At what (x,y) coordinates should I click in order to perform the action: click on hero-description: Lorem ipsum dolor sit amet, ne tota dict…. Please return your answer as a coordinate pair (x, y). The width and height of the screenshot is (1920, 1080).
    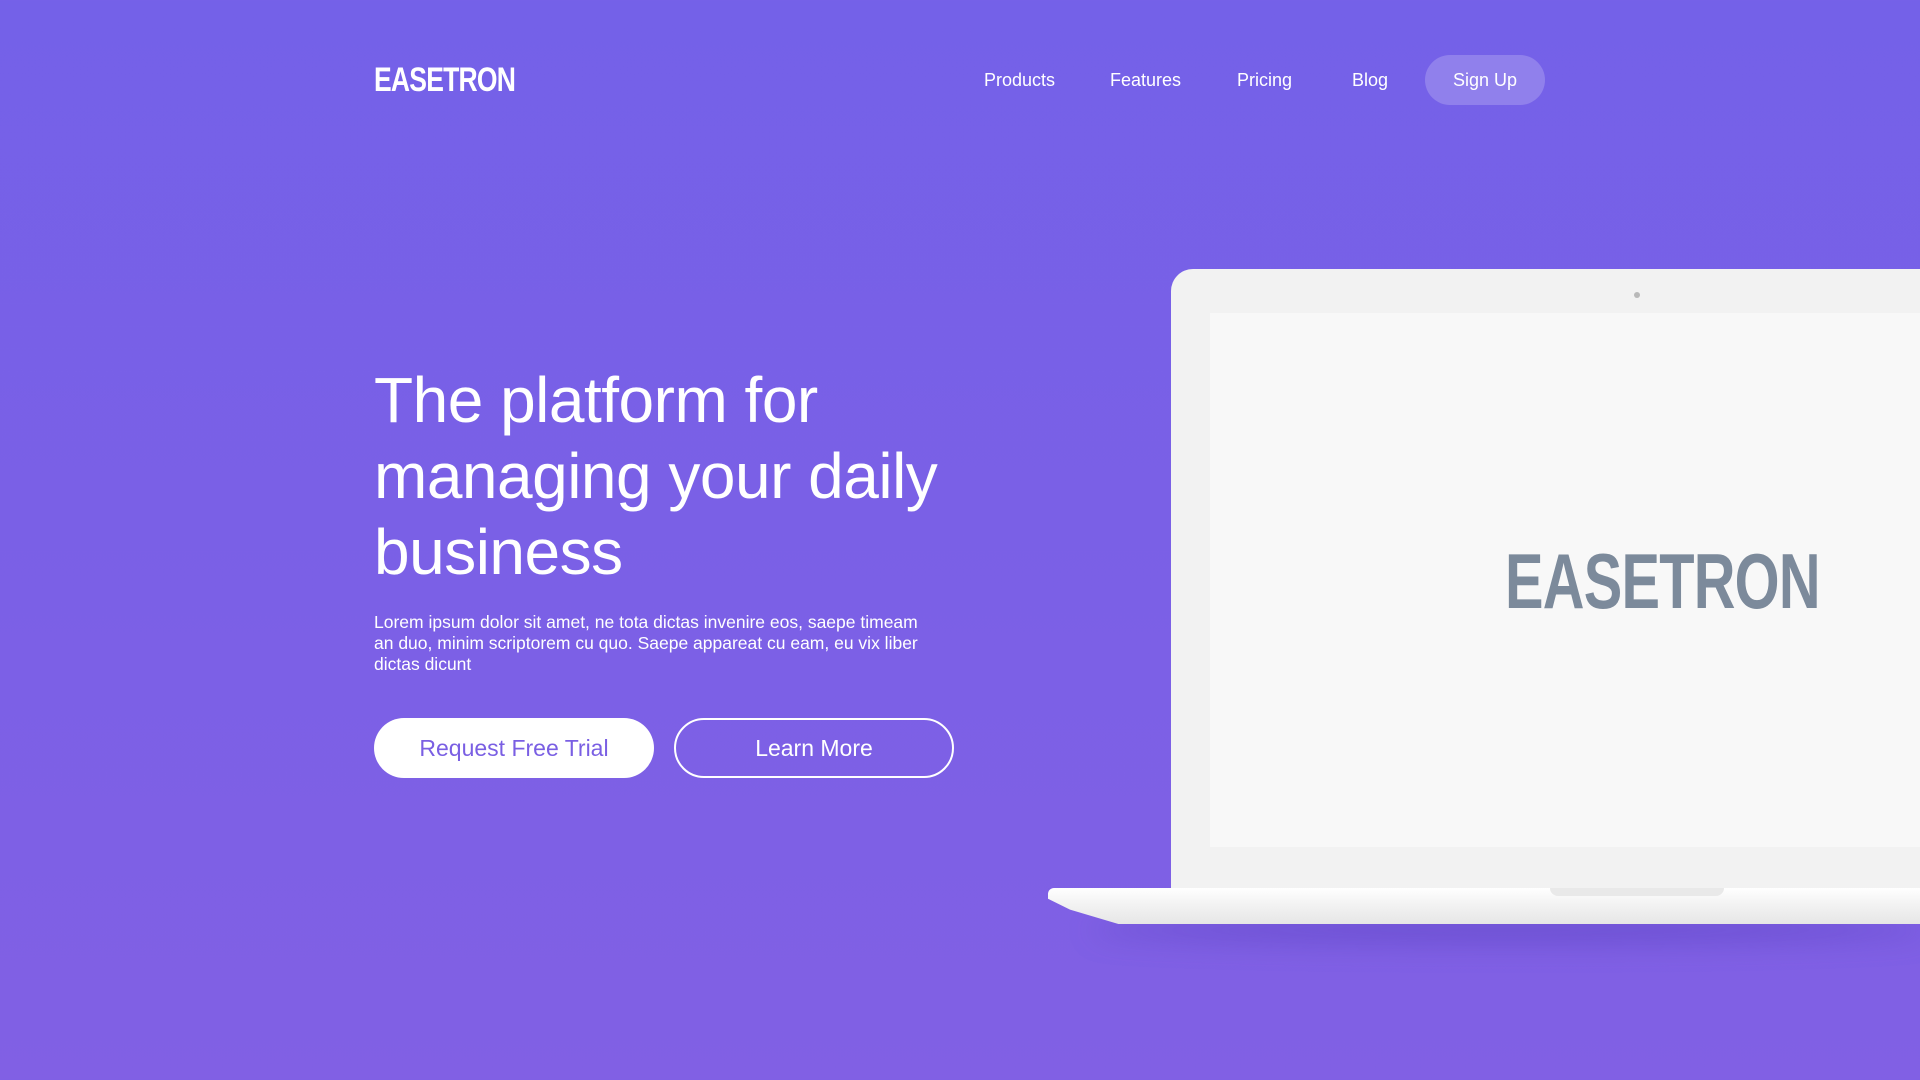
    Looking at the image, I should click on (646, 643).